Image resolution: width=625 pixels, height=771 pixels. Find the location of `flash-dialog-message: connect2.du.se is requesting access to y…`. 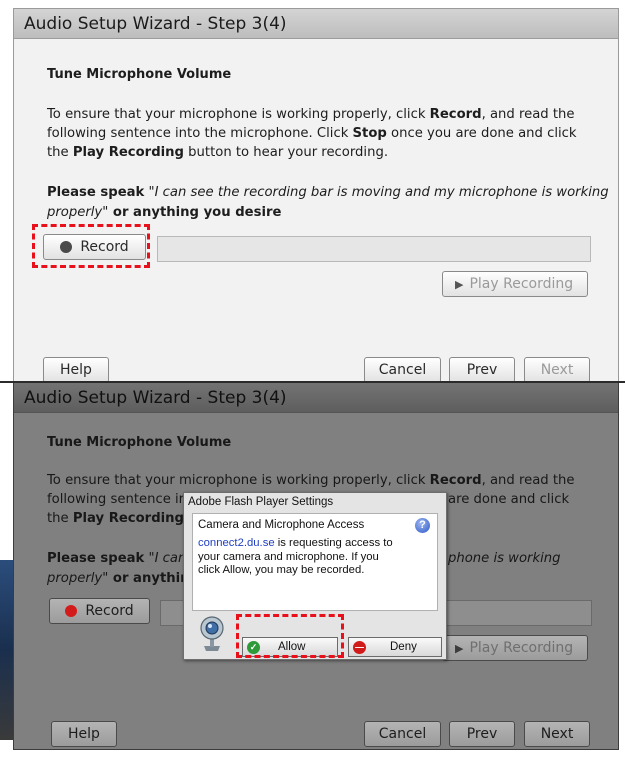

flash-dialog-message: connect2.du.se is requesting access to y… is located at coordinates (295, 556).